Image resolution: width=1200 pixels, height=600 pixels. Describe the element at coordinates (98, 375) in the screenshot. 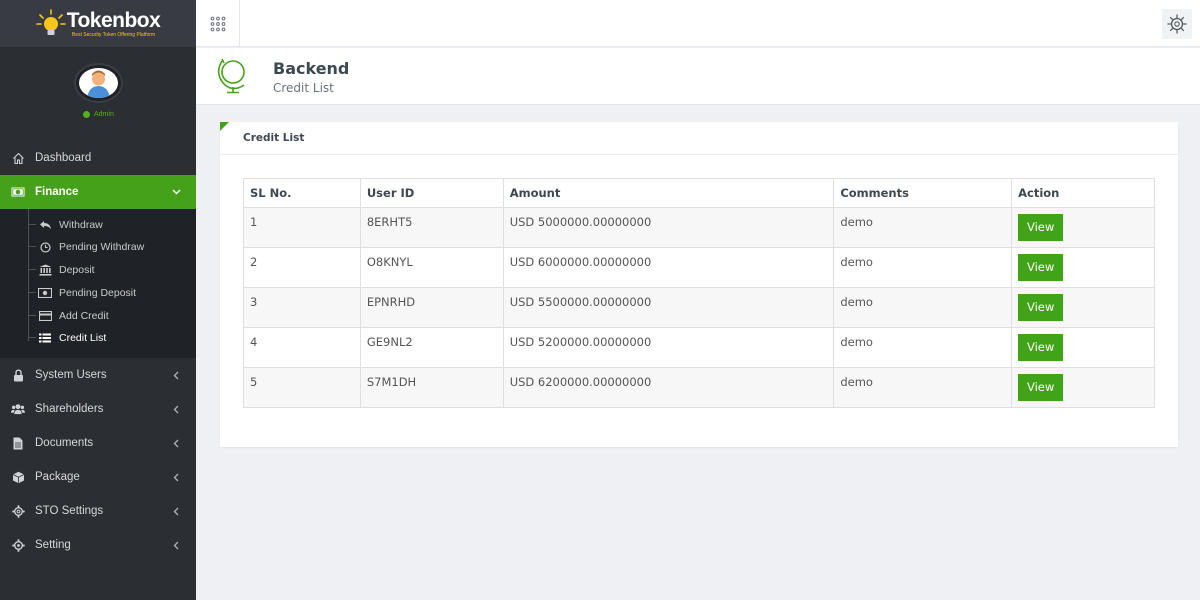

I see `sidebar-item-system-users: System Users` at that location.